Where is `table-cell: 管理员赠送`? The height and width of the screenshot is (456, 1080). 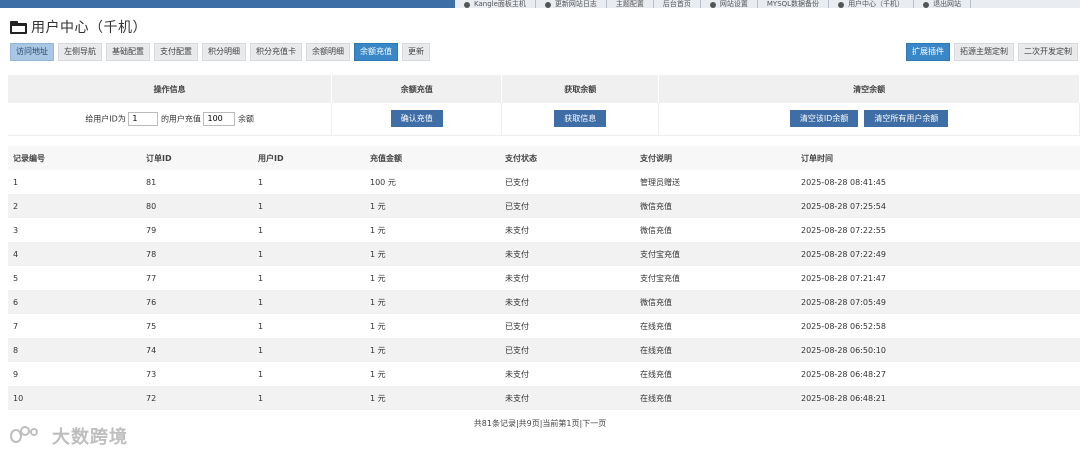 table-cell: 管理员赠送 is located at coordinates (660, 182).